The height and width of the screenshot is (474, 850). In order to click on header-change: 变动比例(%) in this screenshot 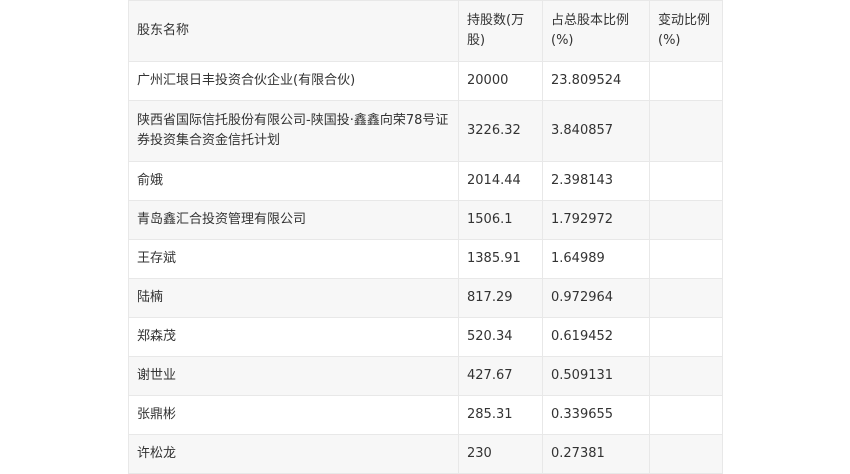, I will do `click(686, 31)`.